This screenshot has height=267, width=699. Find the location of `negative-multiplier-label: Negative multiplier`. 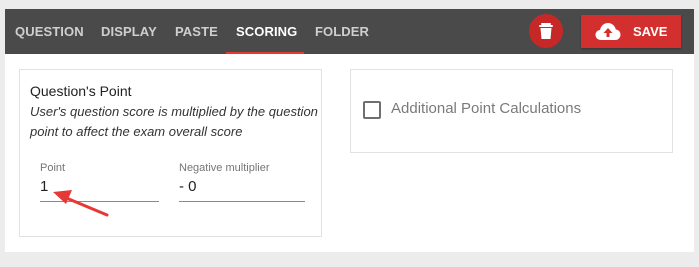

negative-multiplier-label: Negative multiplier is located at coordinates (224, 168).